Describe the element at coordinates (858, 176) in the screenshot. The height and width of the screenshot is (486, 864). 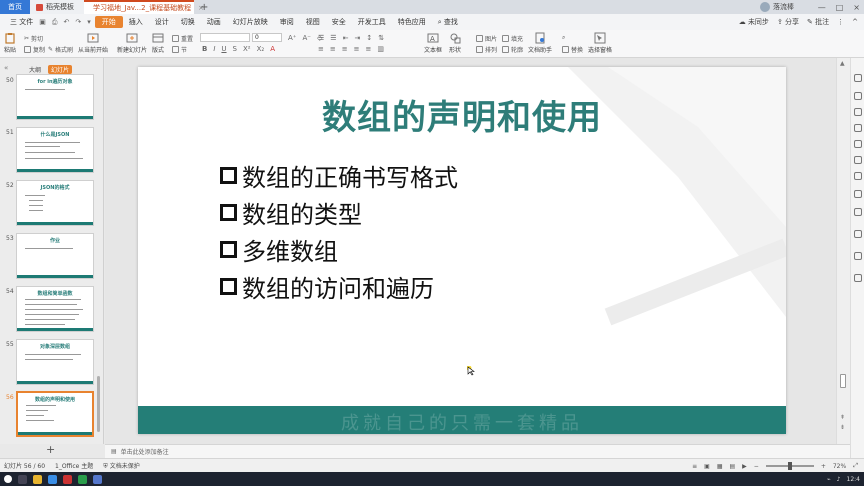
I see `layers-icon` at that location.